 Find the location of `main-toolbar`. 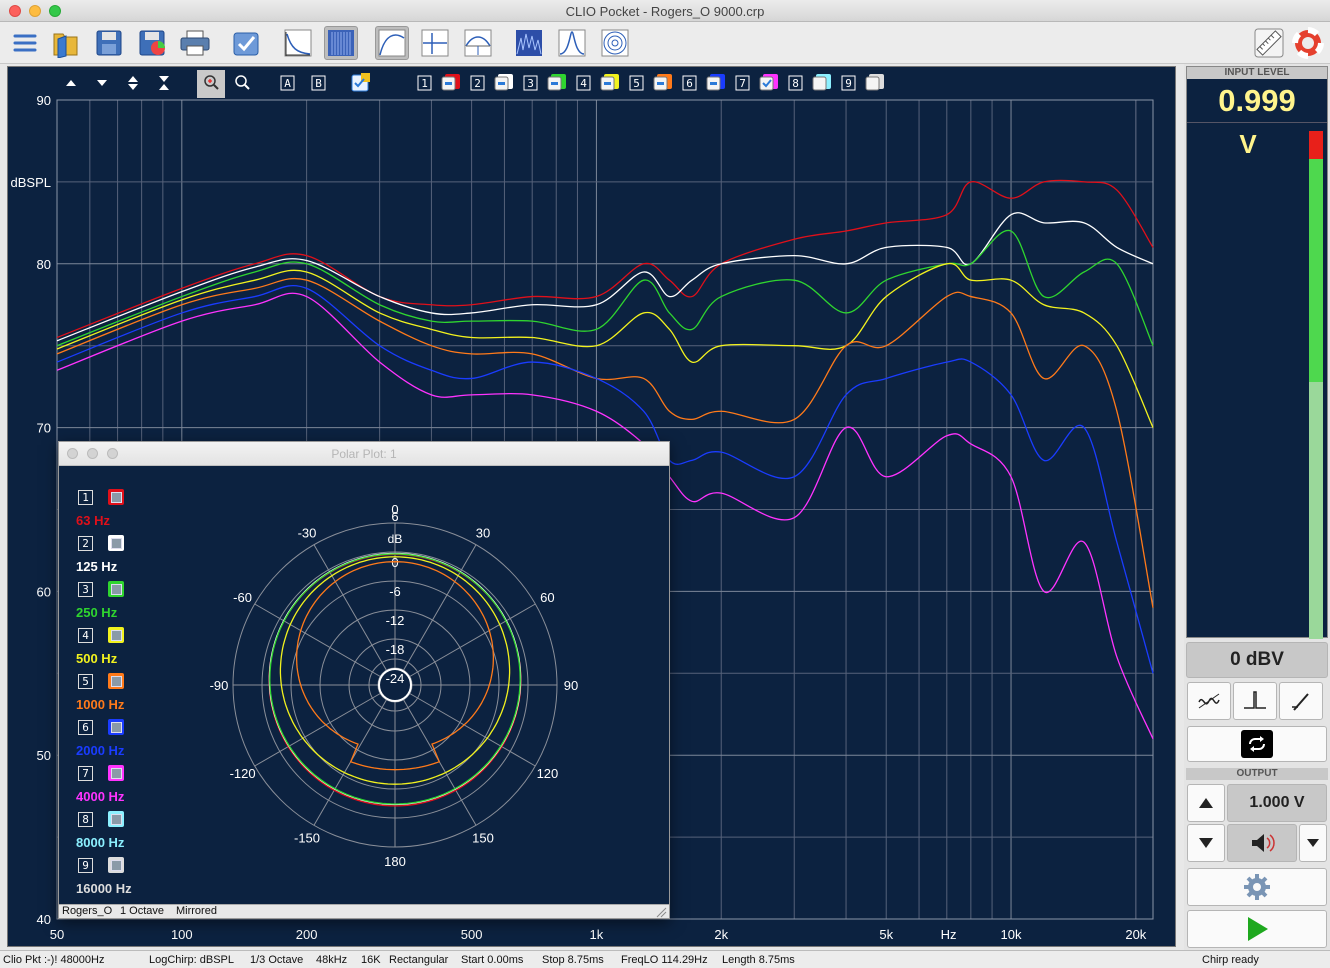

main-toolbar is located at coordinates (665, 43).